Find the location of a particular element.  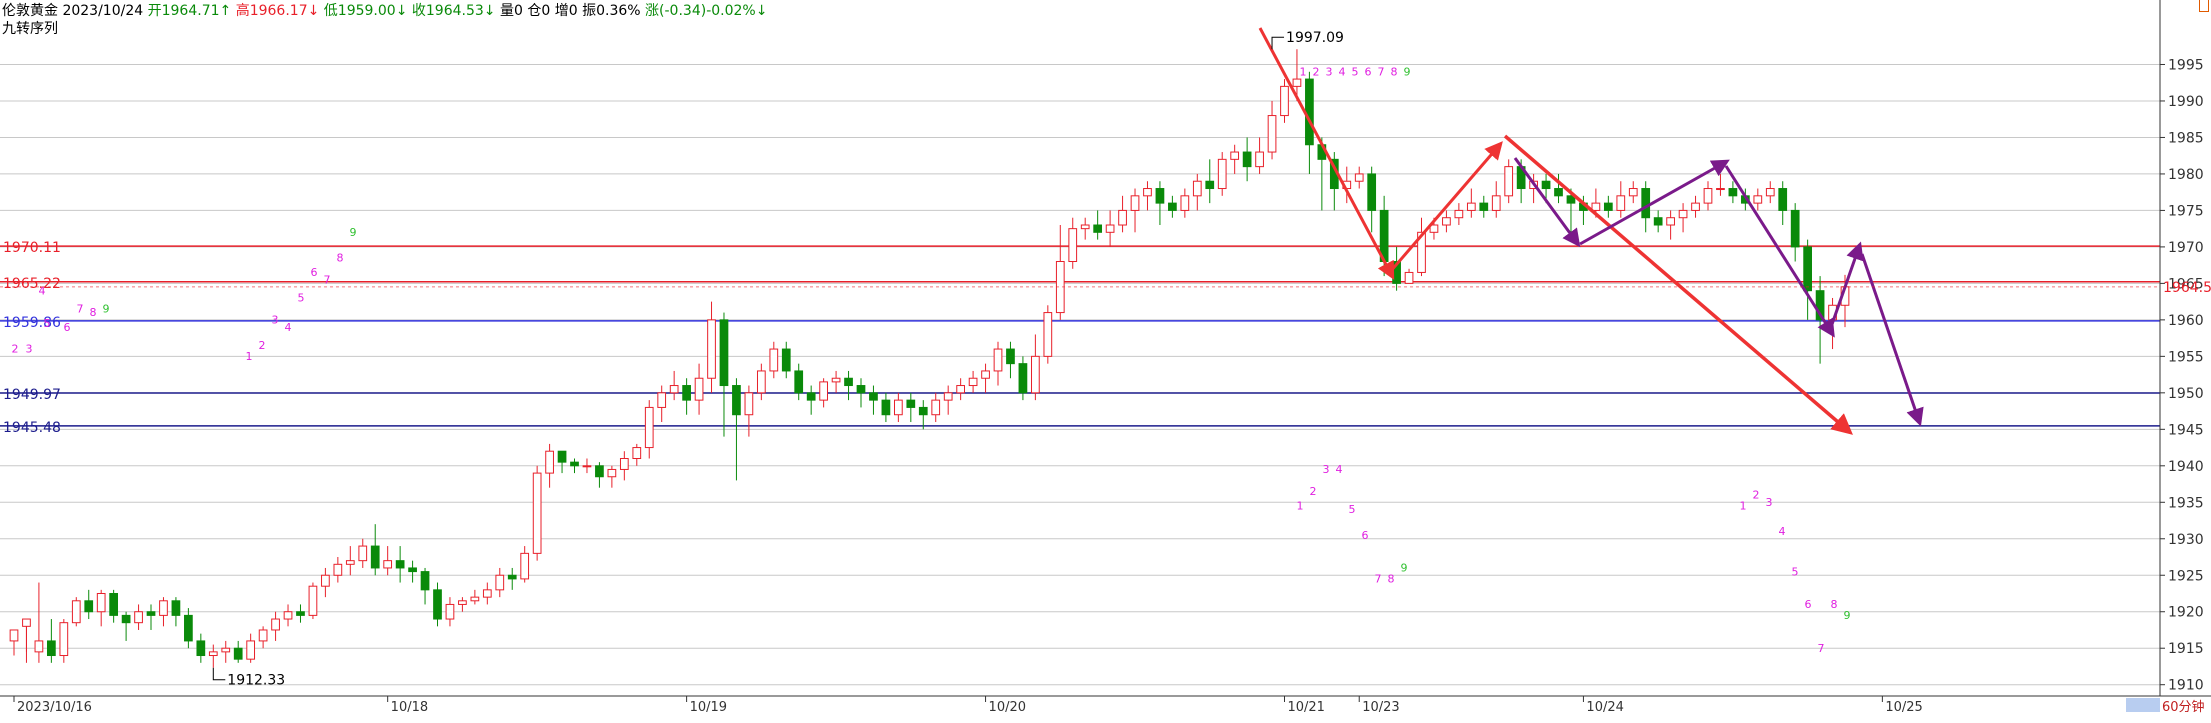

y-tick-label: 1945 is located at coordinates (2186, 430).